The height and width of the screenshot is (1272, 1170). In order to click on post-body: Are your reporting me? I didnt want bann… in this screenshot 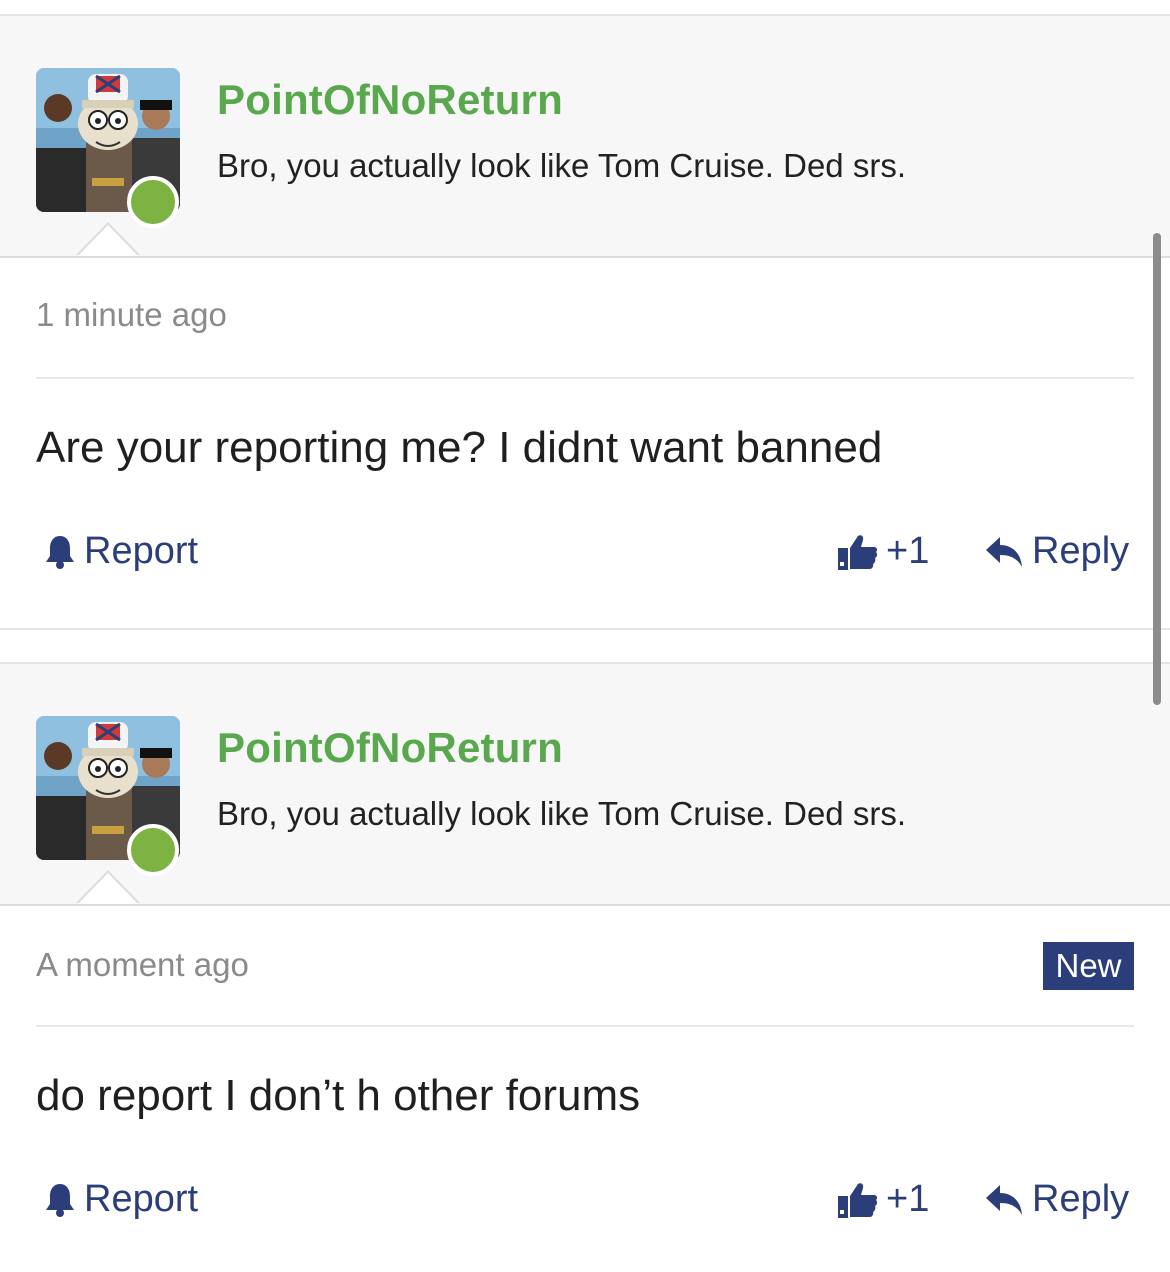, I will do `click(459, 447)`.